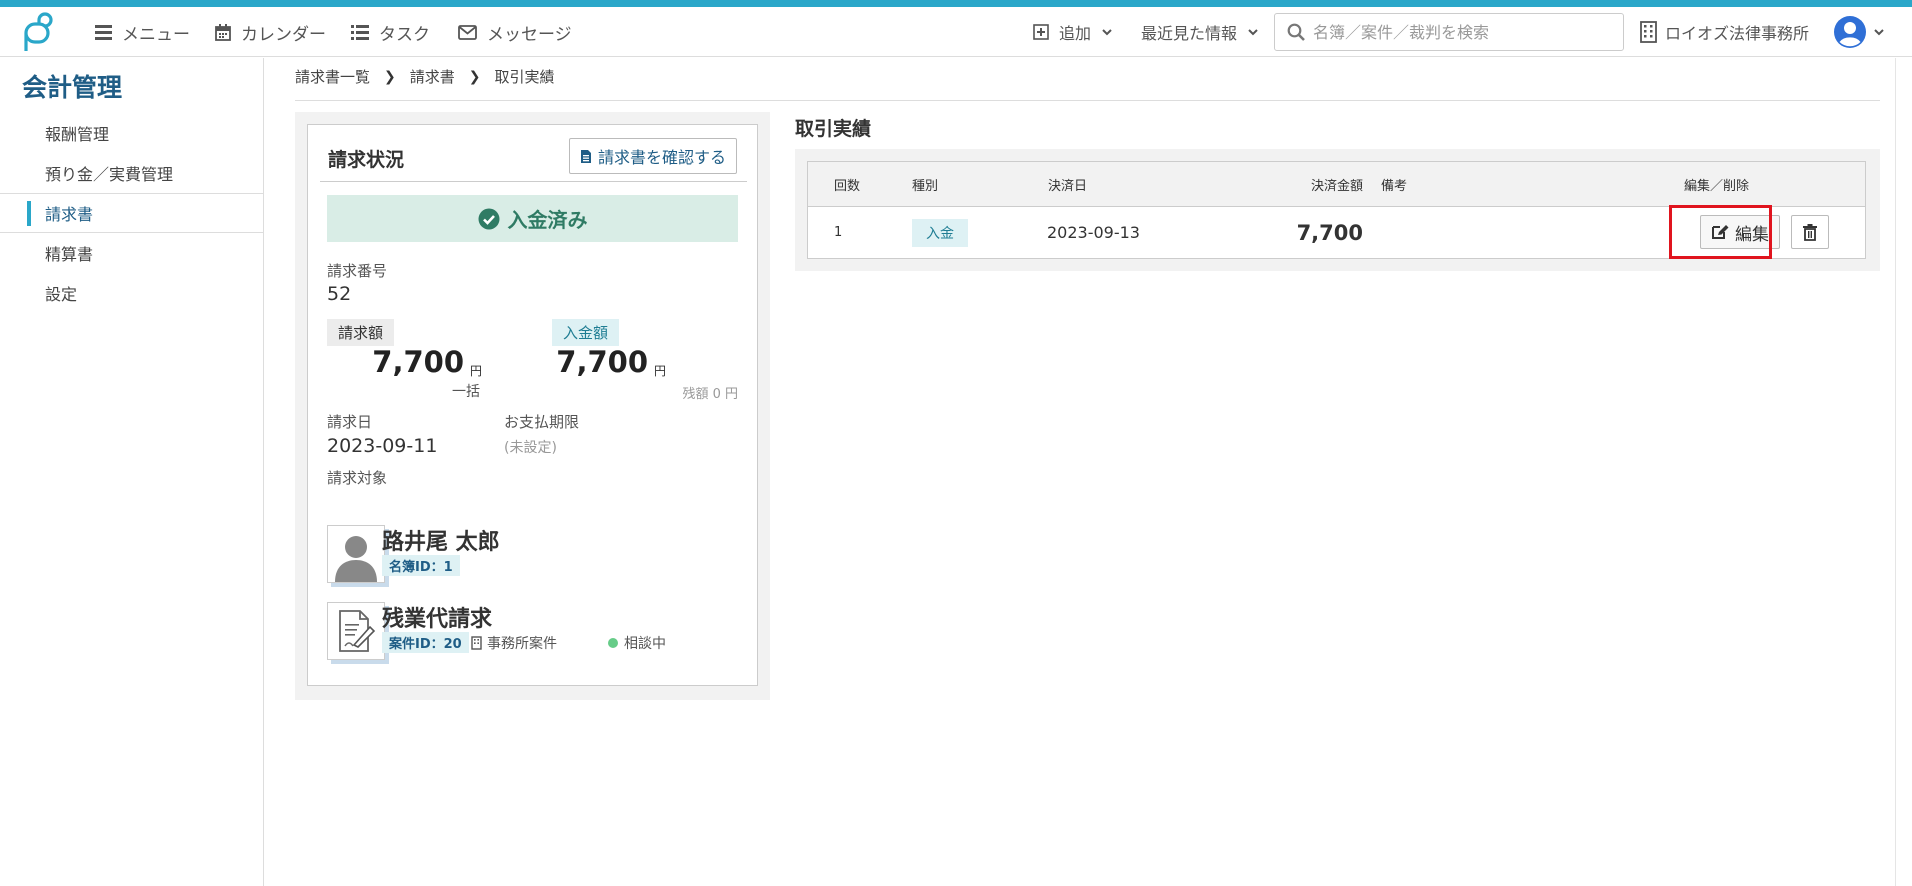  What do you see at coordinates (1850, 32) in the screenshot?
I see `user-avatar-icon` at bounding box center [1850, 32].